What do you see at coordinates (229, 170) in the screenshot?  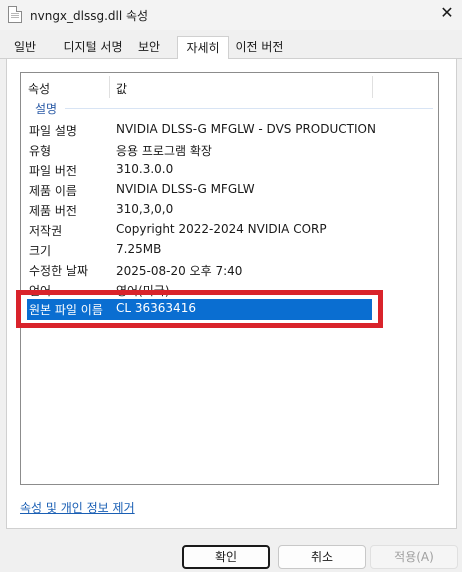 I see `list-item: 파일 버전 310.3.0.0` at bounding box center [229, 170].